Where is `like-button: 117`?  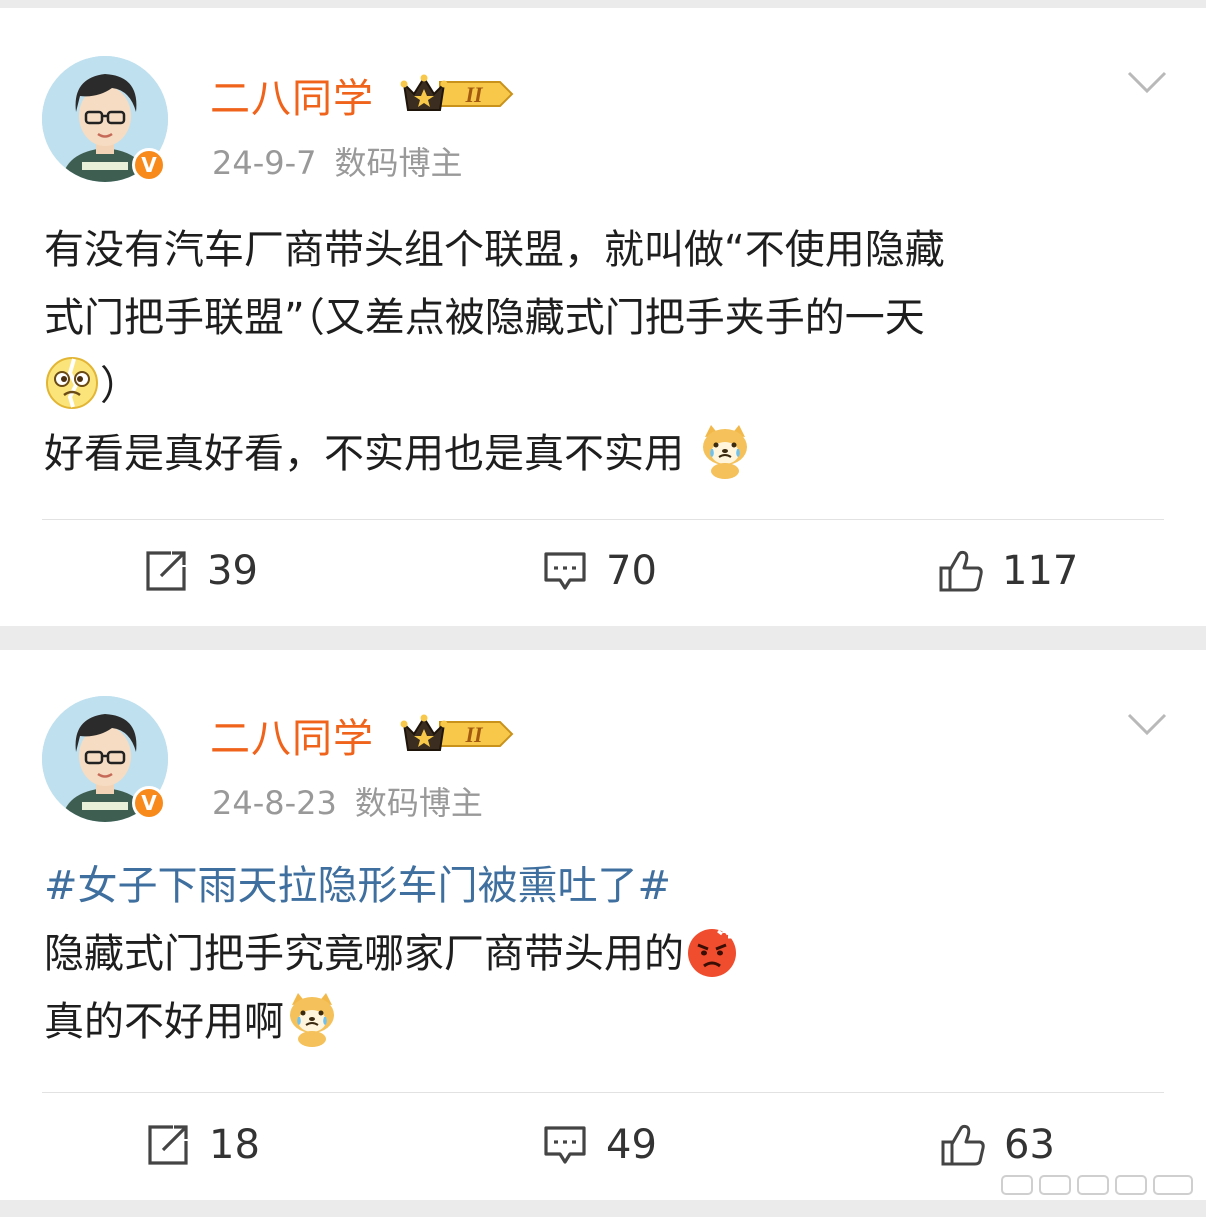 like-button: 117 is located at coordinates (1008, 571).